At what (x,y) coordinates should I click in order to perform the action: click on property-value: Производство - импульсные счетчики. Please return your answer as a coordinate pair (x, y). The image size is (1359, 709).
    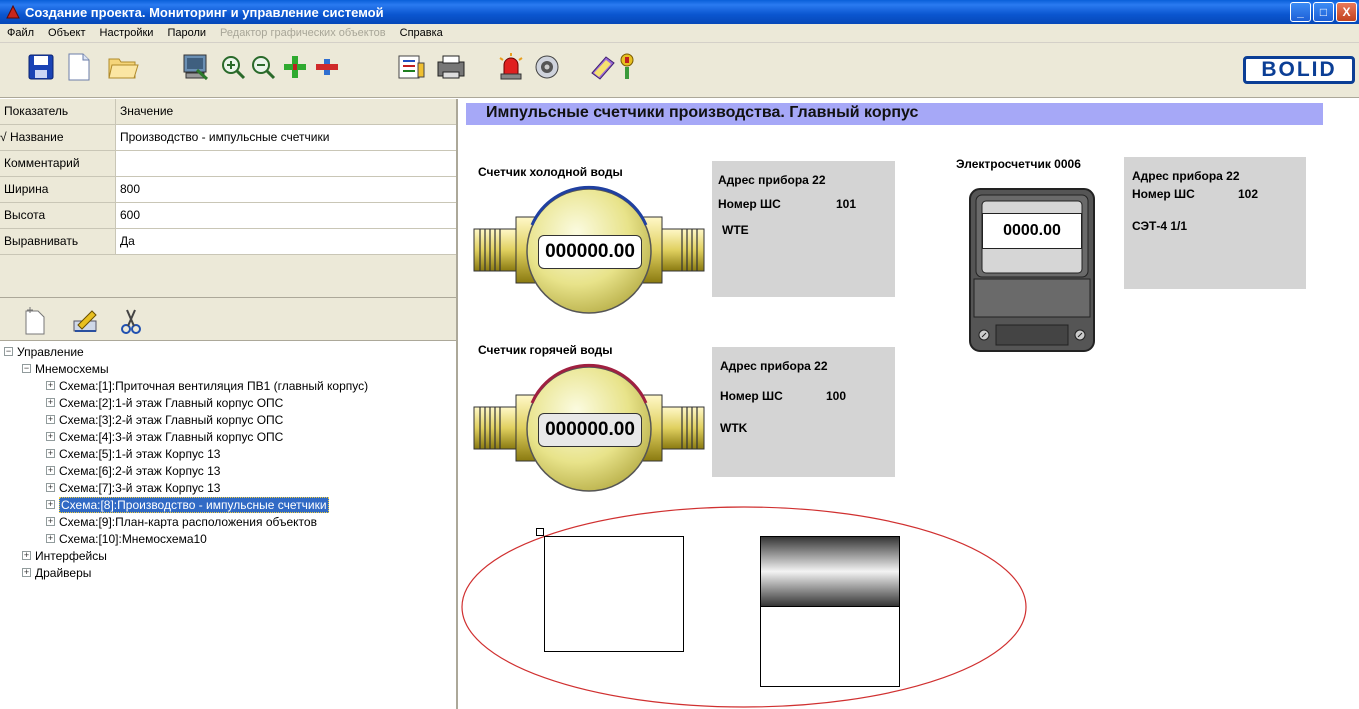
    Looking at the image, I should click on (286, 138).